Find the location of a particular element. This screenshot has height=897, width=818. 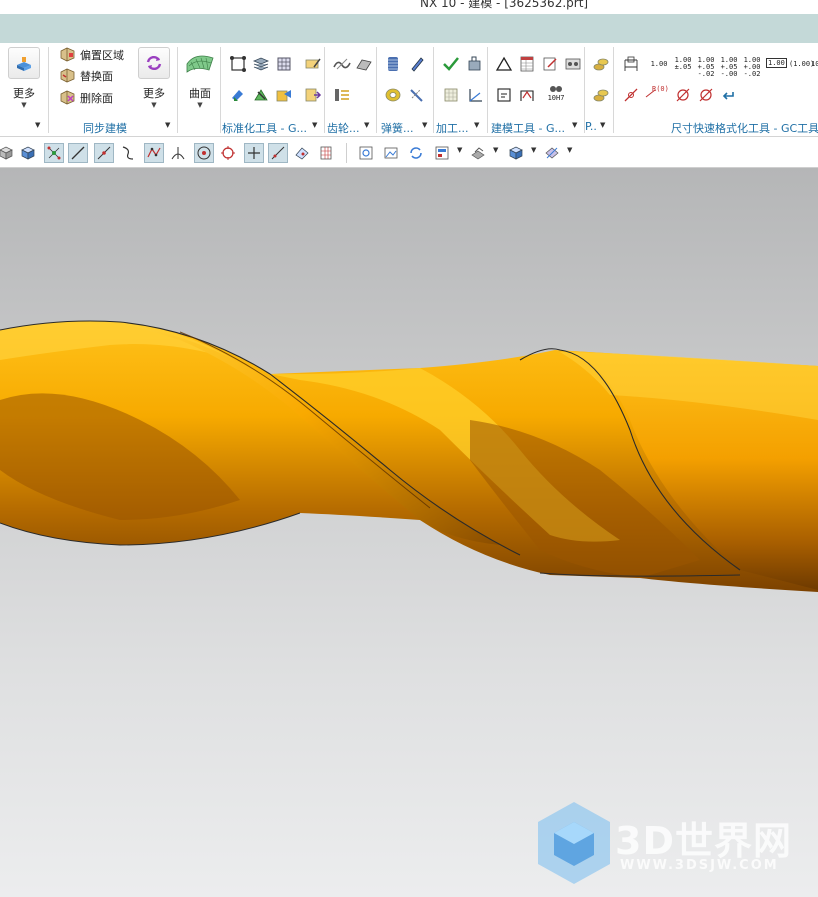

edge-display-icon is located at coordinates (552, 153).